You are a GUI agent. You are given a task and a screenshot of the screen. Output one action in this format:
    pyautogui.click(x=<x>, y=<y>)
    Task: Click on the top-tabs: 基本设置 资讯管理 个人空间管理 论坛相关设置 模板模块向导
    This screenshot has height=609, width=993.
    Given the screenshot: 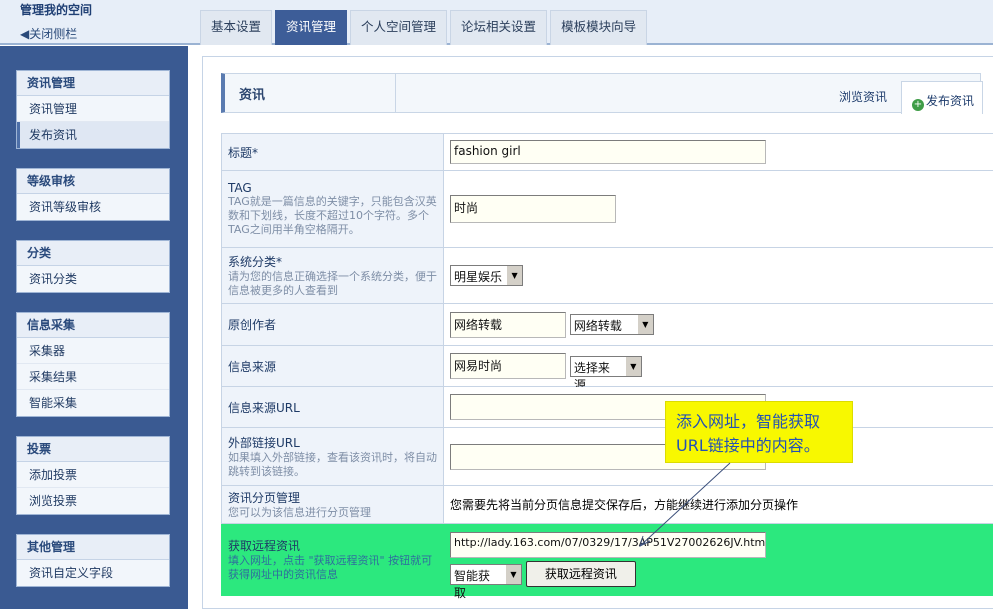 What is the action you would take?
    pyautogui.click(x=425, y=27)
    